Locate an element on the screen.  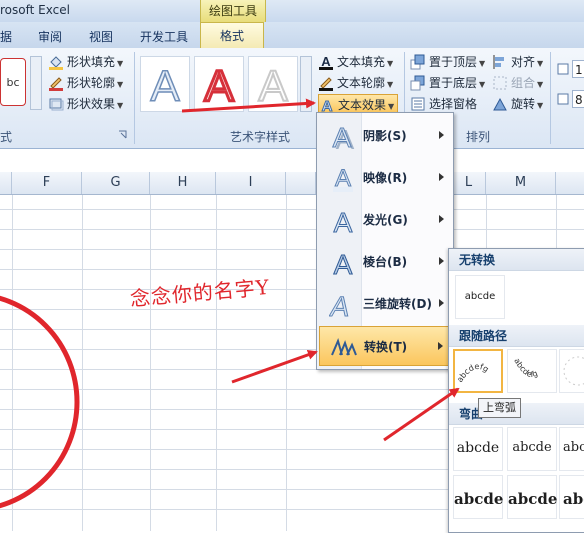
svg-text: abcdefg is located at coordinates (472, 373).